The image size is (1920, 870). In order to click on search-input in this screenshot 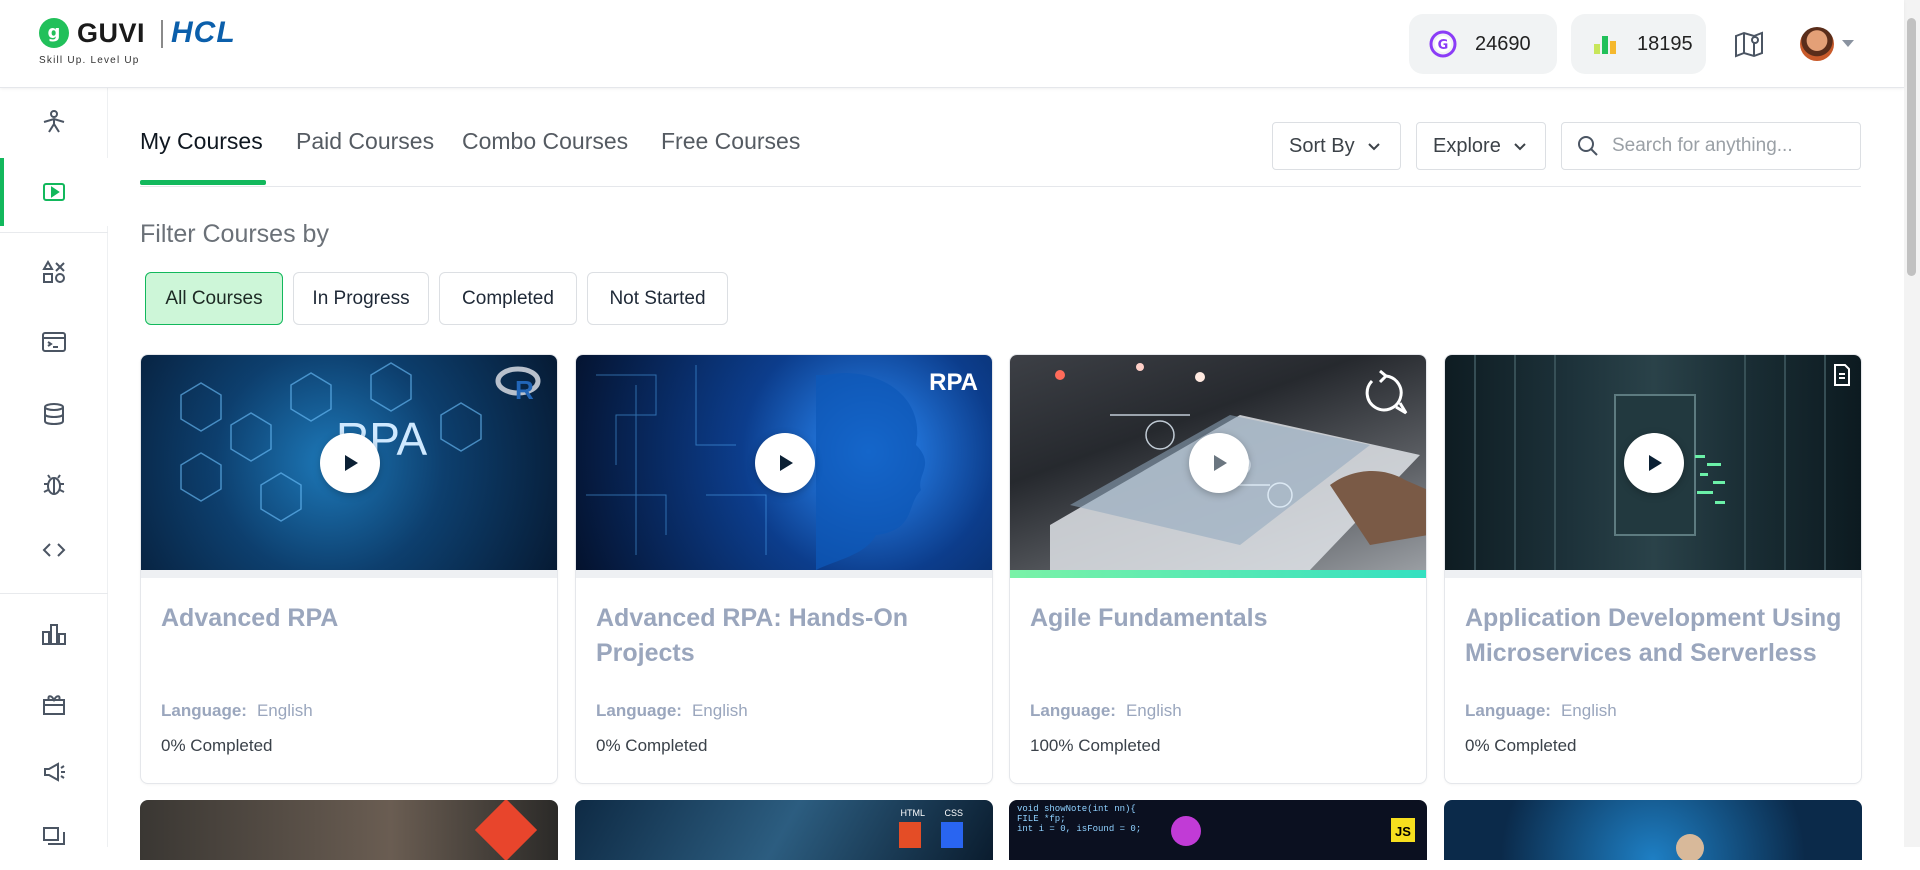, I will do `click(1732, 146)`.